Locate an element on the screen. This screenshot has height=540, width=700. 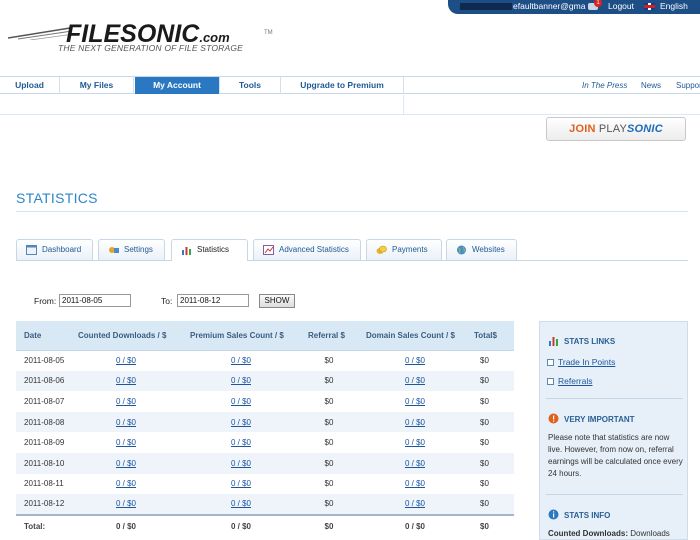
total-total: $0 is located at coordinates (493, 525).